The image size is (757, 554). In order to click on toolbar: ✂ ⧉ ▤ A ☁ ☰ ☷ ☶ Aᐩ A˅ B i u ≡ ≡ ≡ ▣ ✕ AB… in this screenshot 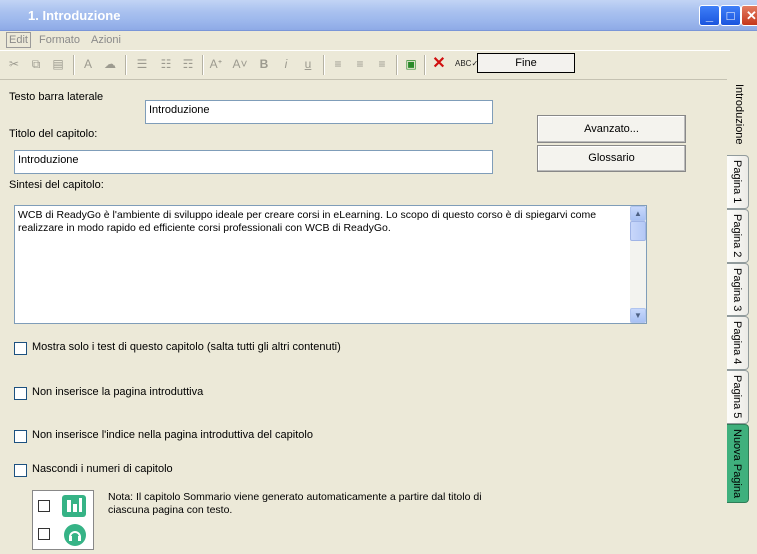, I will do `click(365, 65)`.